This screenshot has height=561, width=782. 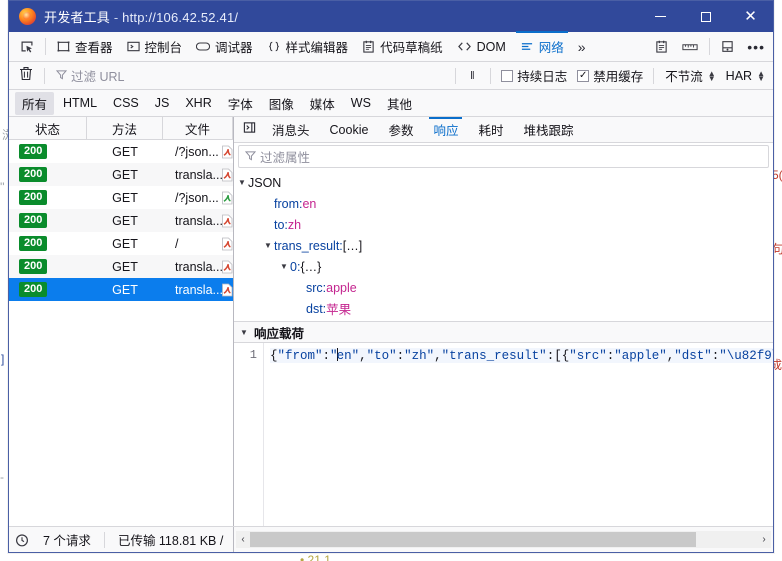 I want to click on type-filter-0: 所有, so click(x=35, y=103).